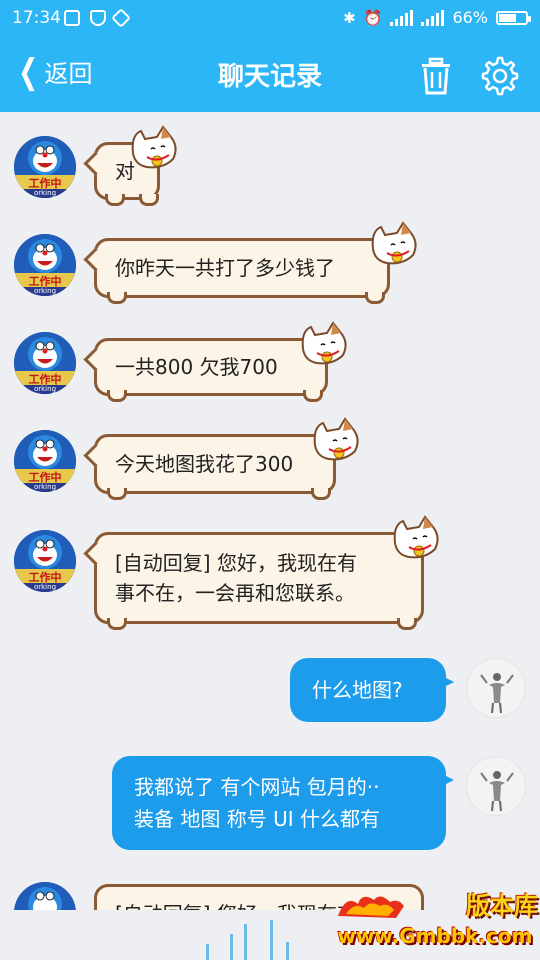 The height and width of the screenshot is (960, 540). Describe the element at coordinates (235, 593) in the screenshot. I see `message-text-line2: 事不在，一会再和您联系。` at that location.